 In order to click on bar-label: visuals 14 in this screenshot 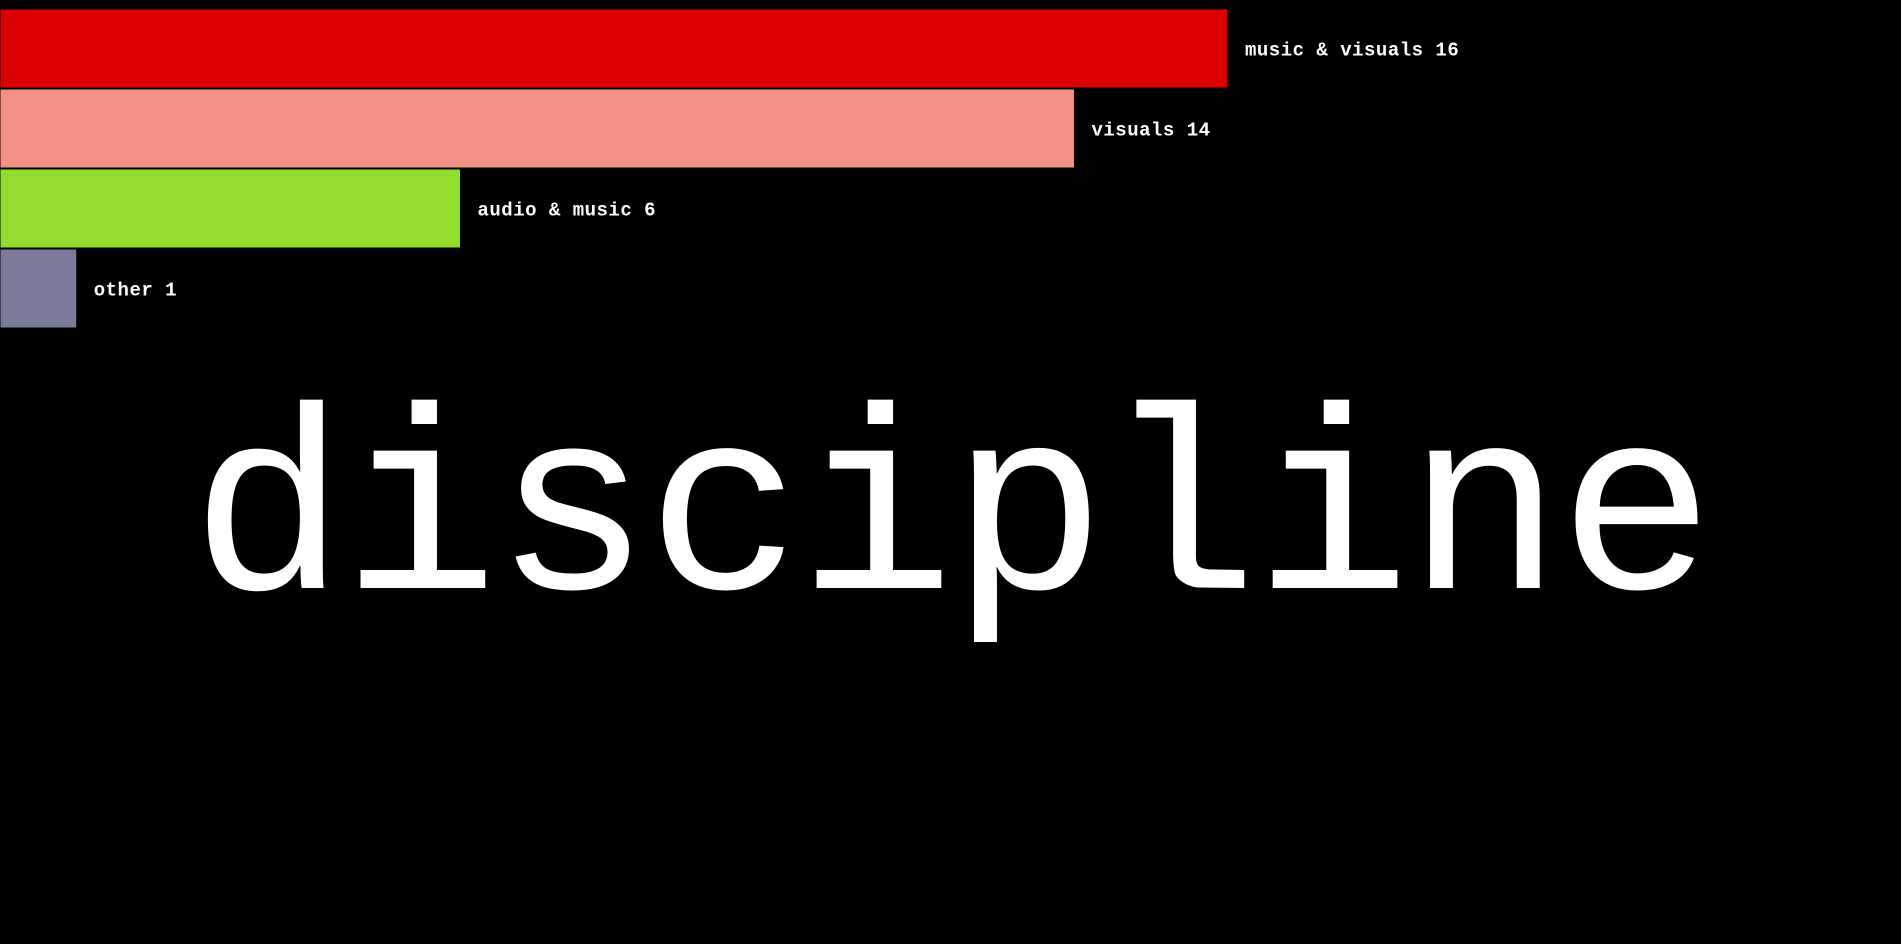, I will do `click(1151, 131)`.